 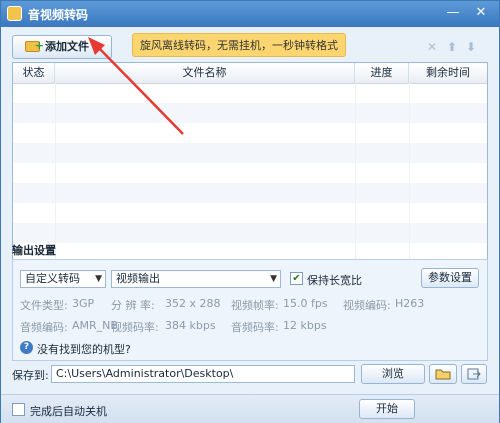 What do you see at coordinates (305, 303) in the screenshot?
I see `frame-rate-value: 15.0 fps` at bounding box center [305, 303].